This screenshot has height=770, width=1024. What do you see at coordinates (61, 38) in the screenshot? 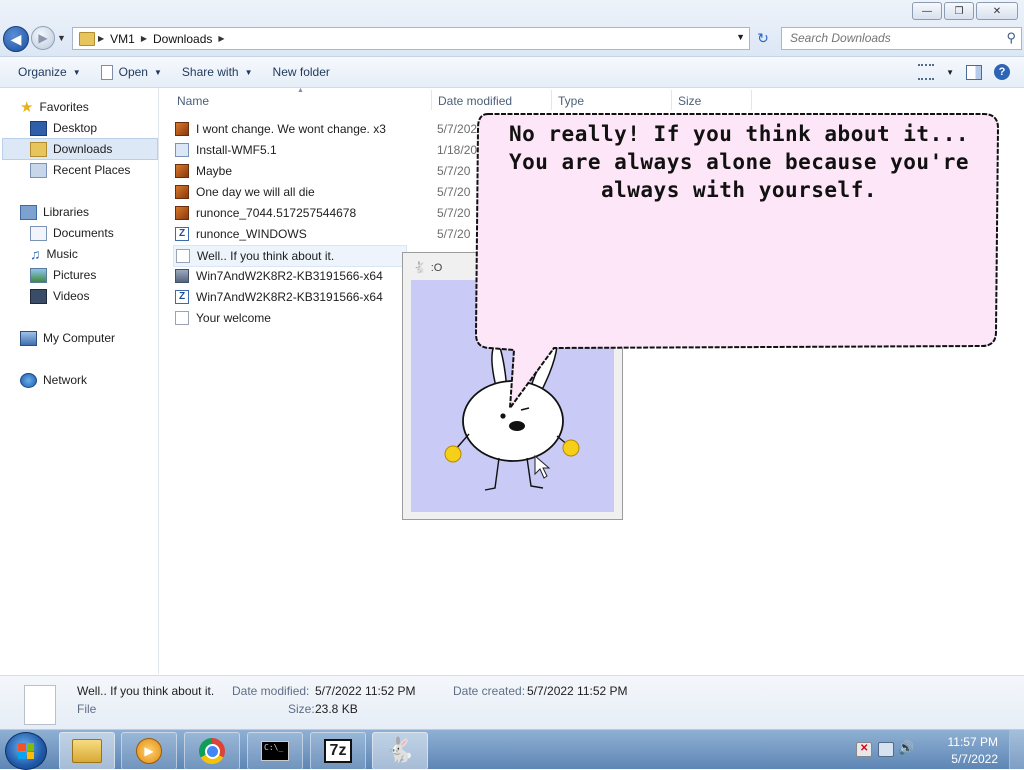
I see `recent-pages-dropdown: ▼` at bounding box center [61, 38].